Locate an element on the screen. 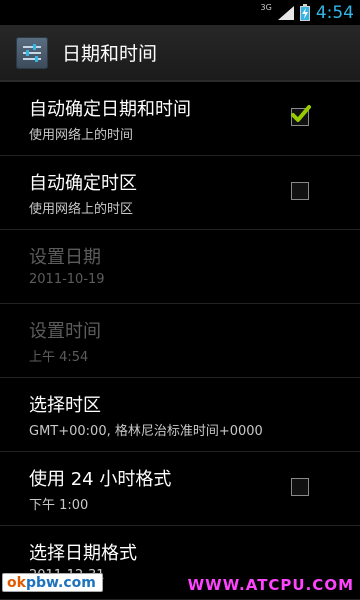  setting-summary: 2011-10-19 is located at coordinates (67, 279).